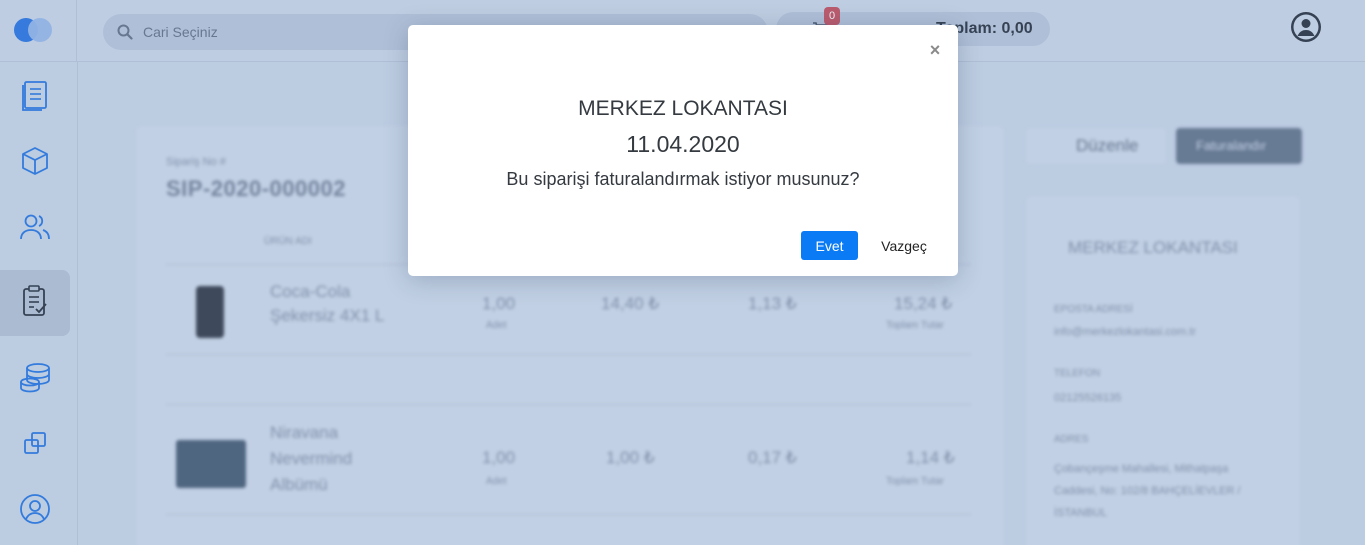  What do you see at coordinates (829, 245) in the screenshot?
I see `confirm-yes-button: Evet` at bounding box center [829, 245].